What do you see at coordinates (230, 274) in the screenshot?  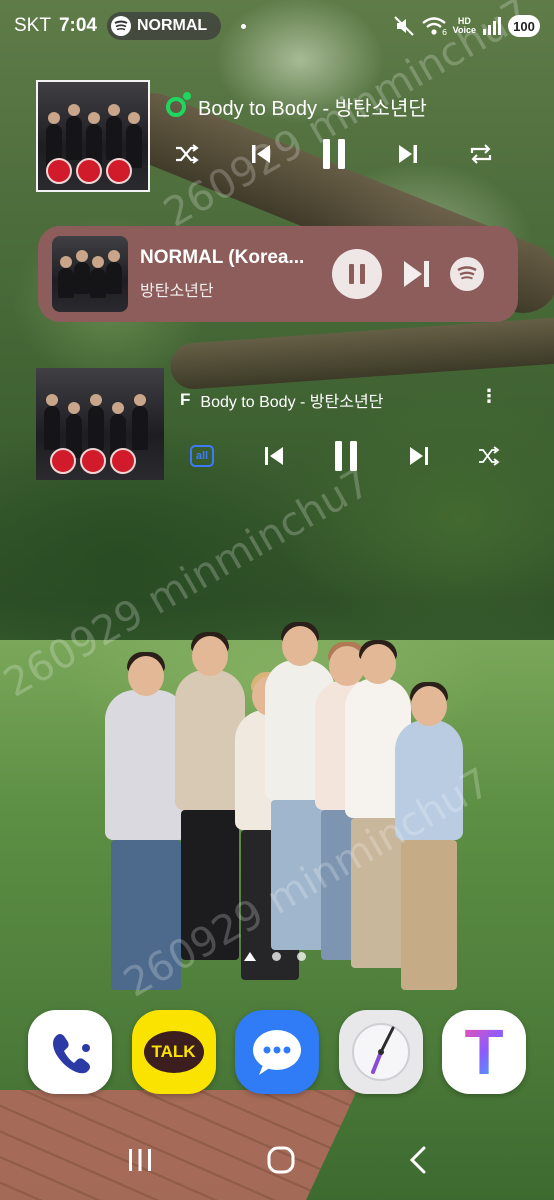 I see `spotify-track-info: NORMAL (Korea... 방탄소년단` at bounding box center [230, 274].